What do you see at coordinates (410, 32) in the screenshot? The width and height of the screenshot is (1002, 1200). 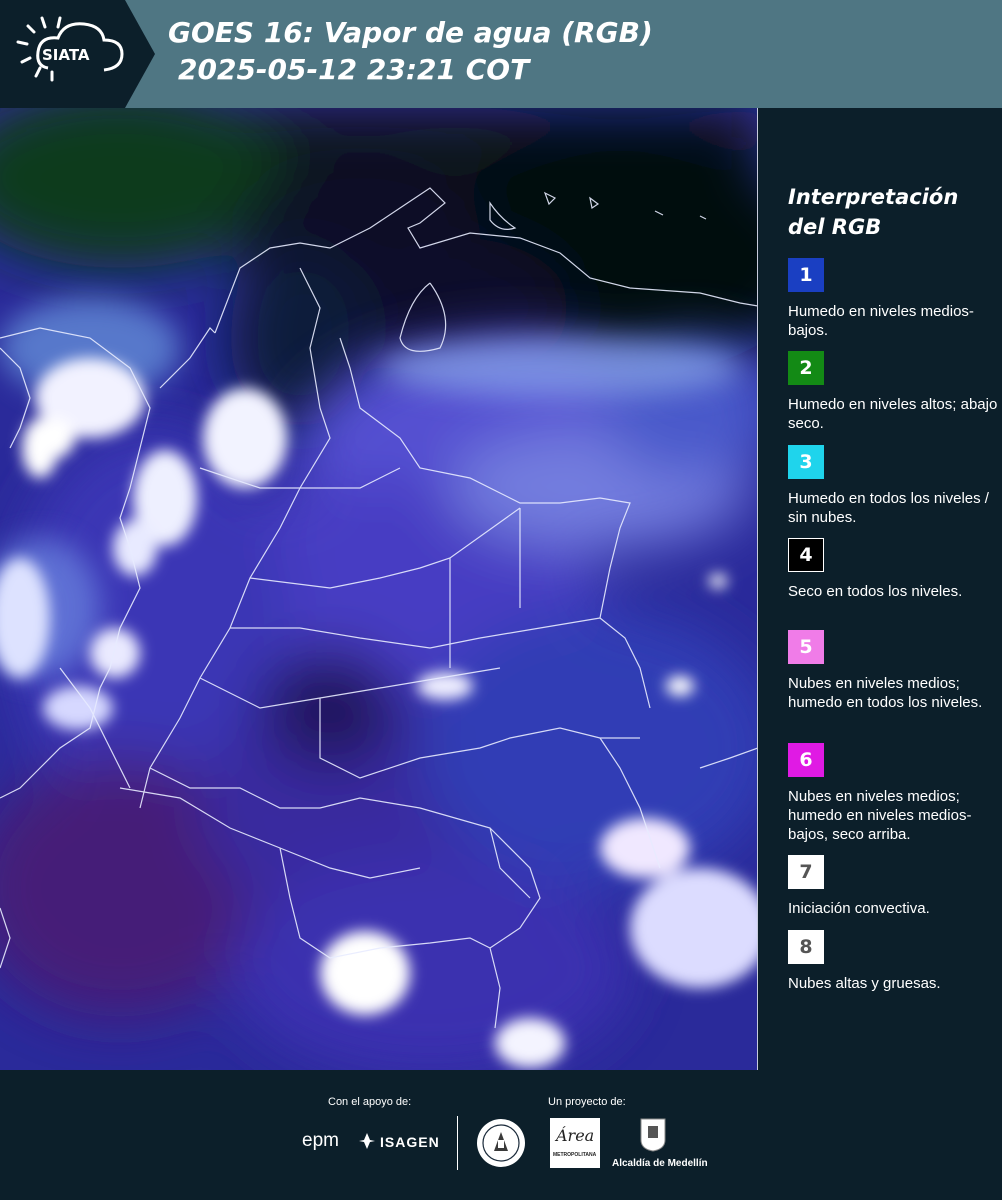 I see `title-line-1: GOES 16: Vapor de agua (RGB)` at bounding box center [410, 32].